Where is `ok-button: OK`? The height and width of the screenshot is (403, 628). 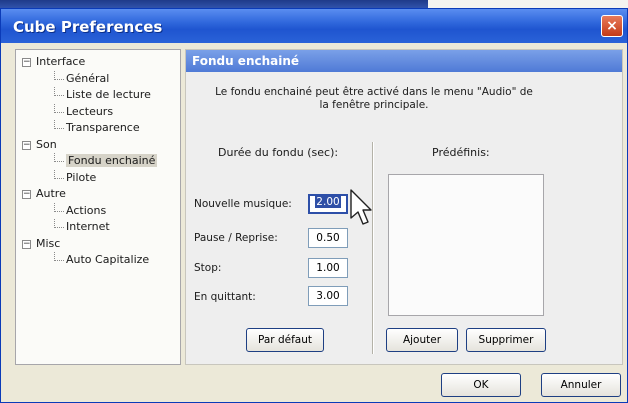
ok-button: OK is located at coordinates (481, 385).